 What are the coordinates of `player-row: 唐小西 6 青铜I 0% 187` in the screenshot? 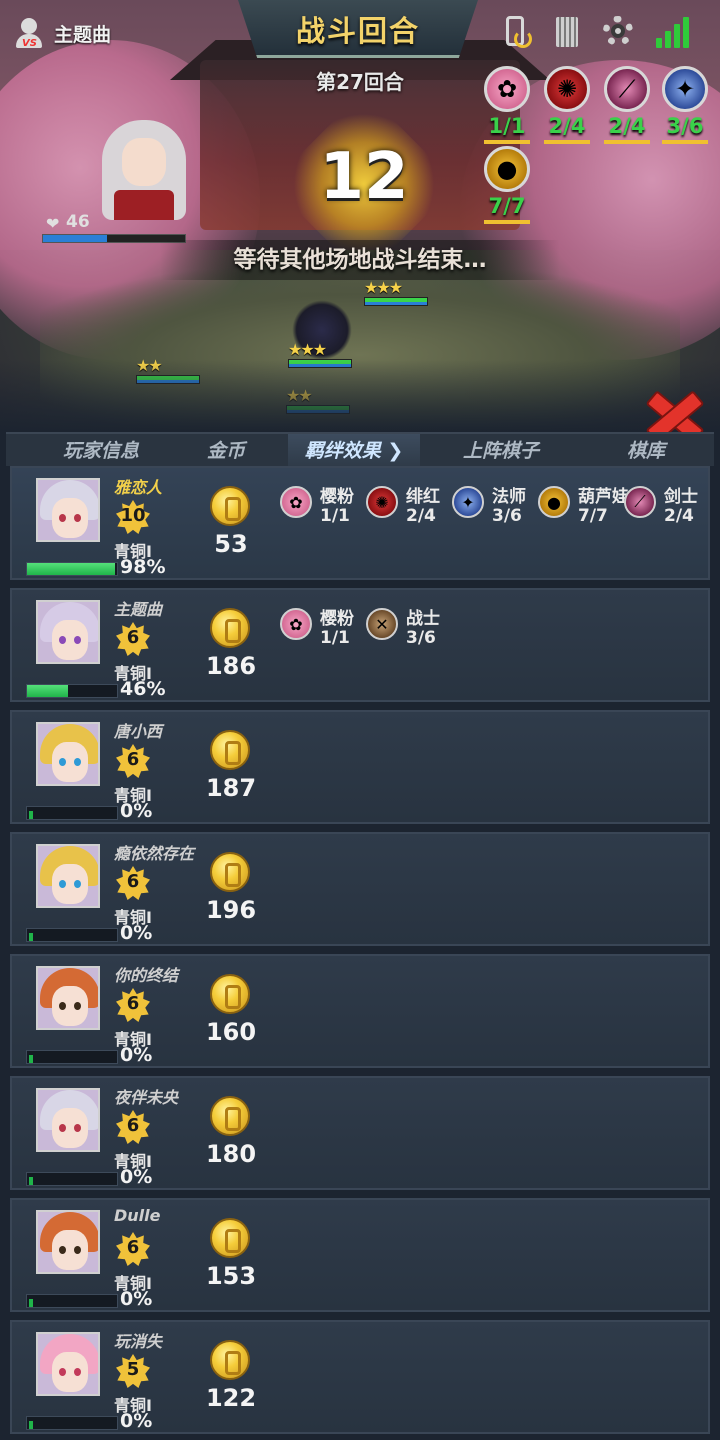 It's located at (360, 767).